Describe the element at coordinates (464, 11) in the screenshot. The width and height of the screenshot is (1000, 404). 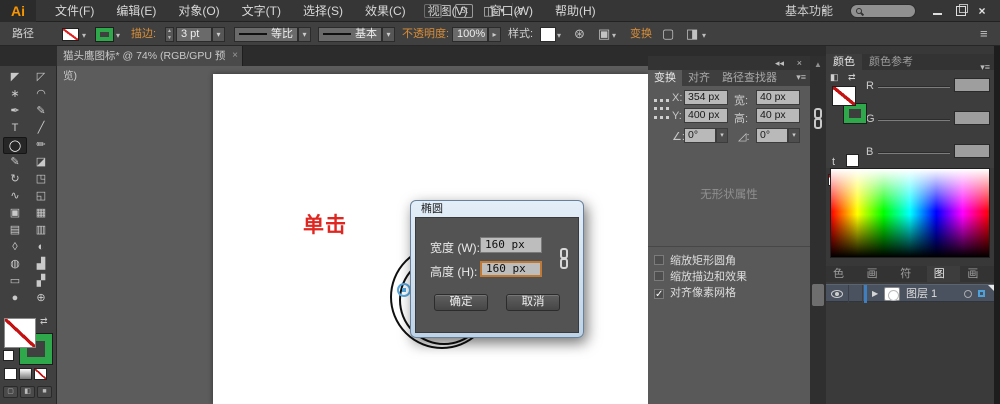
I see `stock-icon: St` at that location.